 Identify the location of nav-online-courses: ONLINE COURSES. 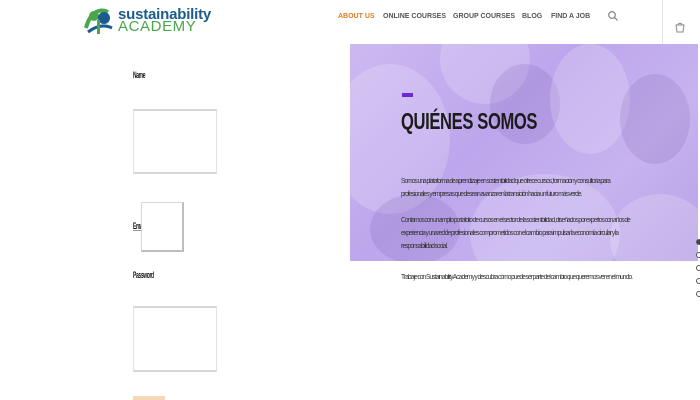
(414, 16).